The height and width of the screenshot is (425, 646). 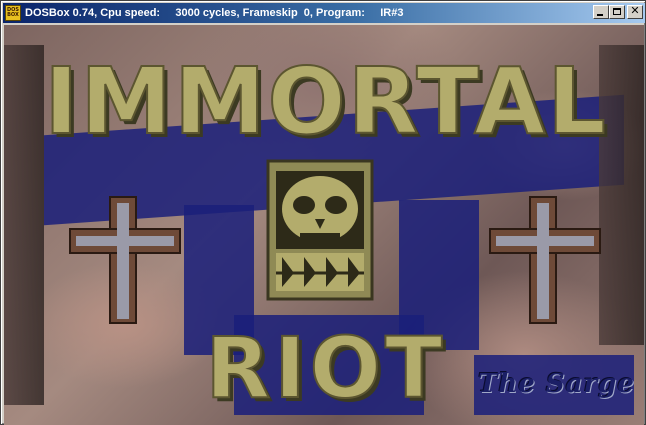 I want to click on right-cross-icon, so click(x=545, y=260).